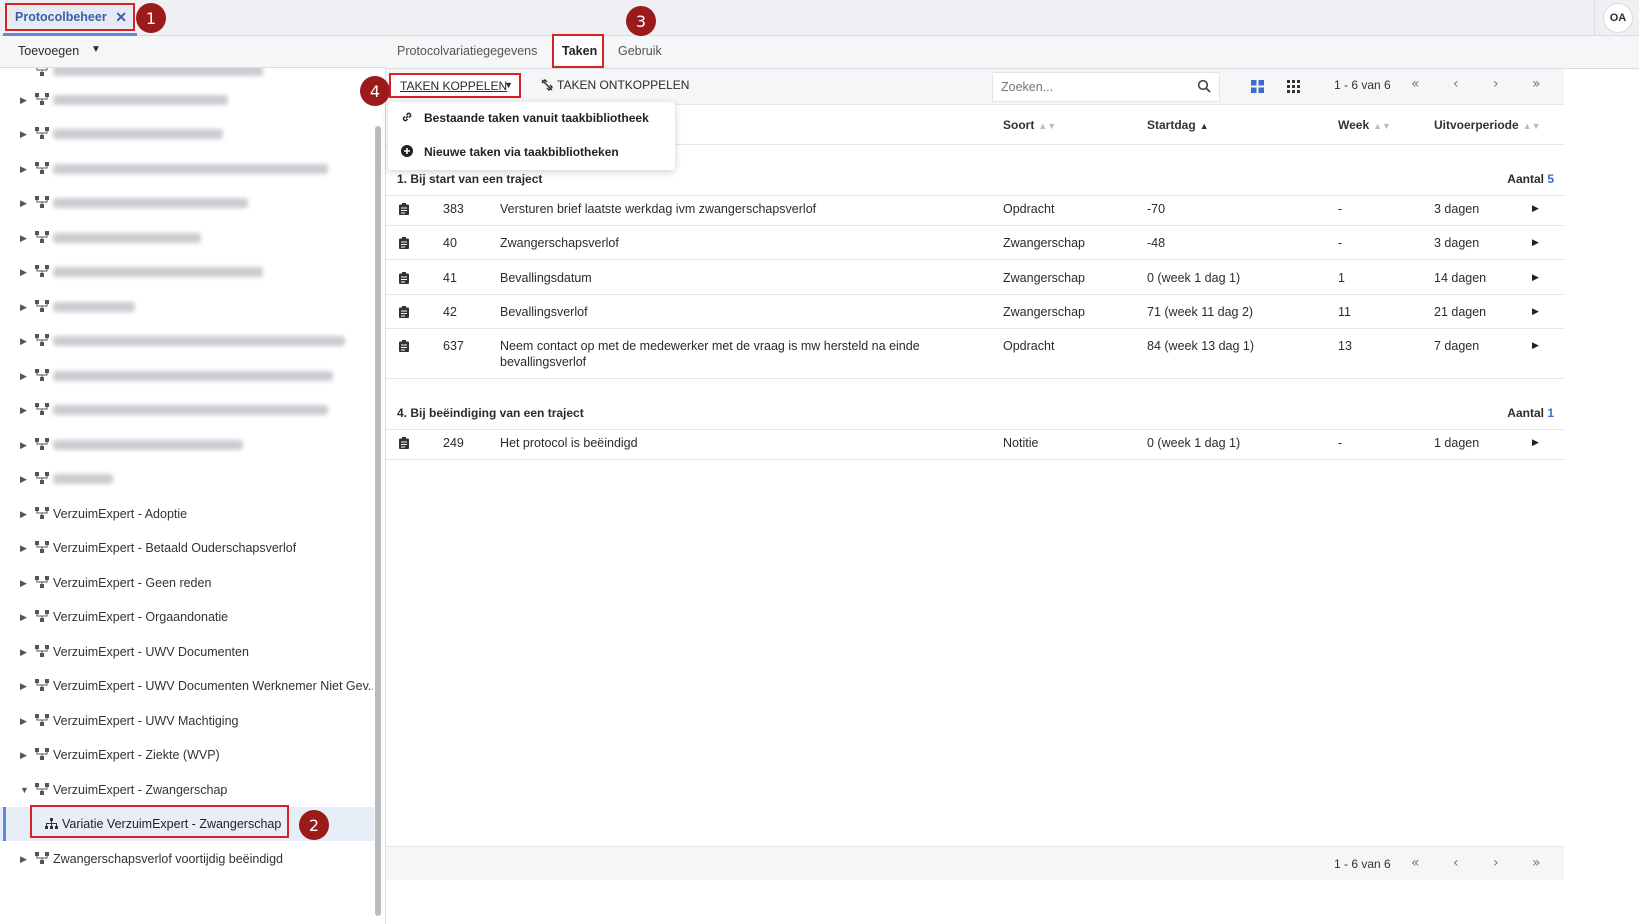 The height and width of the screenshot is (924, 1639). What do you see at coordinates (407, 117) in the screenshot?
I see `link-icon` at bounding box center [407, 117].